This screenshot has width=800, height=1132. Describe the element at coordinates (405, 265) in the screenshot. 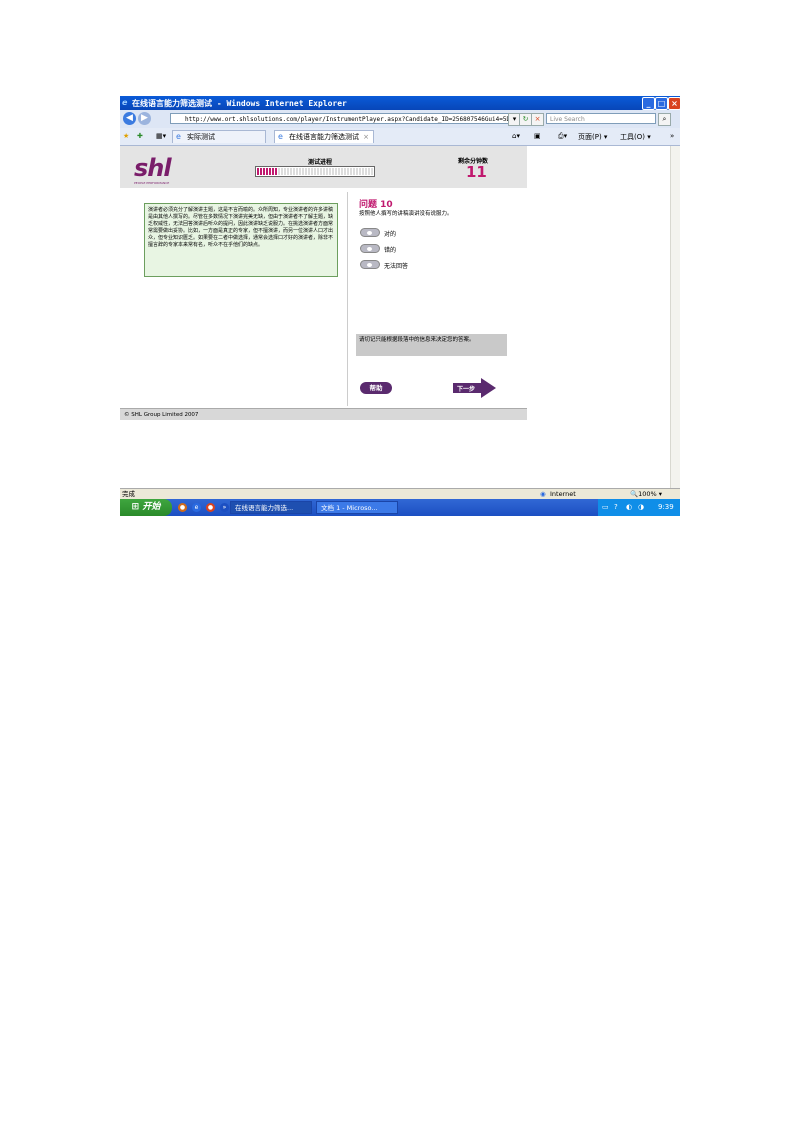

I see `option-cannot-say: 无法回答` at that location.